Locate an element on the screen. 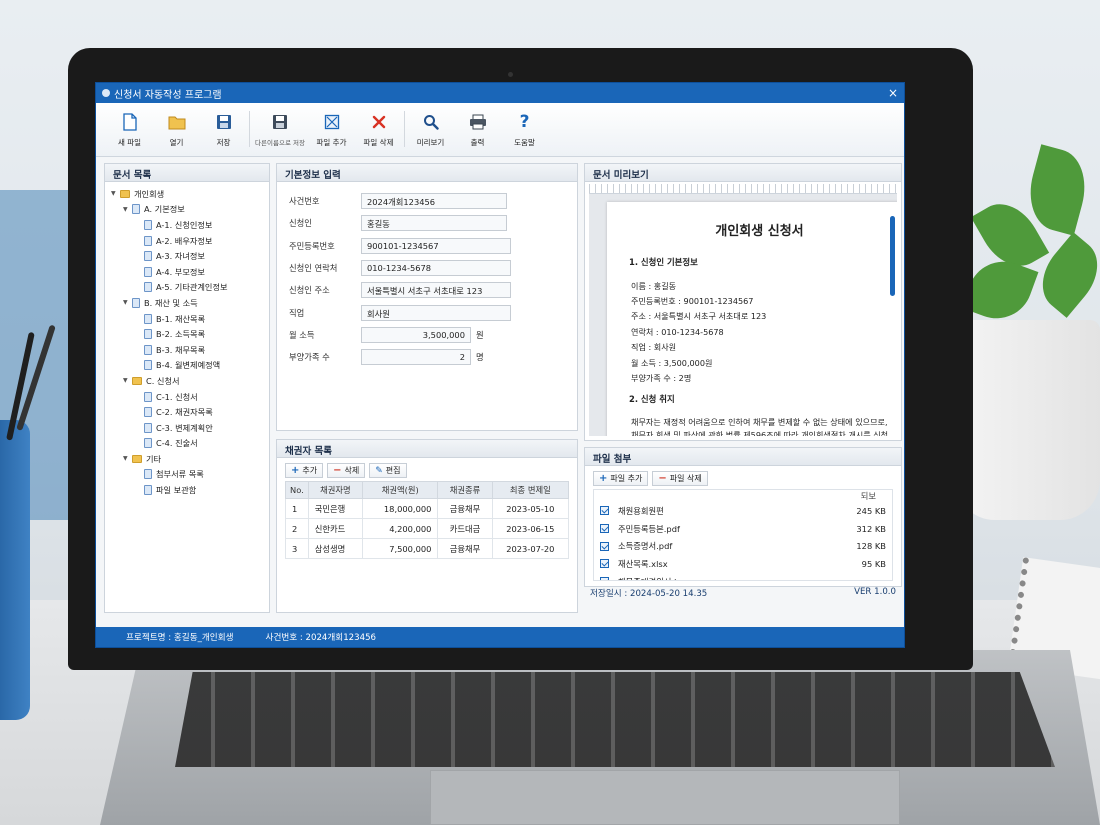  attach-add-button: + 파일 추가 is located at coordinates (621, 478).